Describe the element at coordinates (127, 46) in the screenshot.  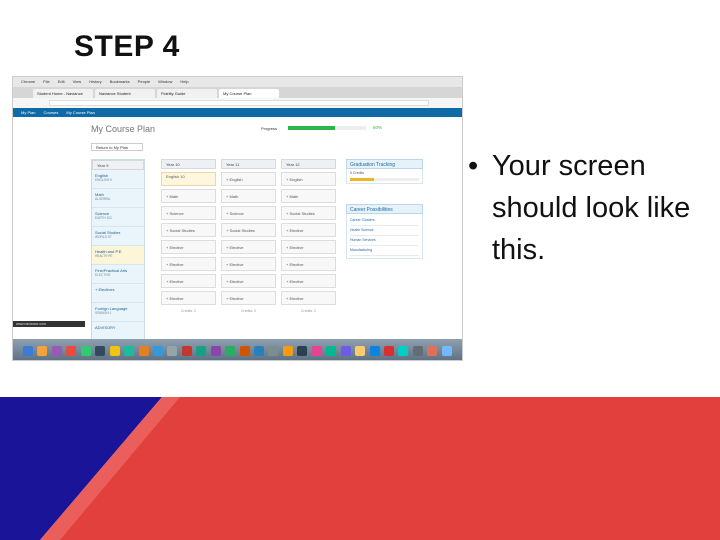
I see `slide-title: STEP 4` at that location.